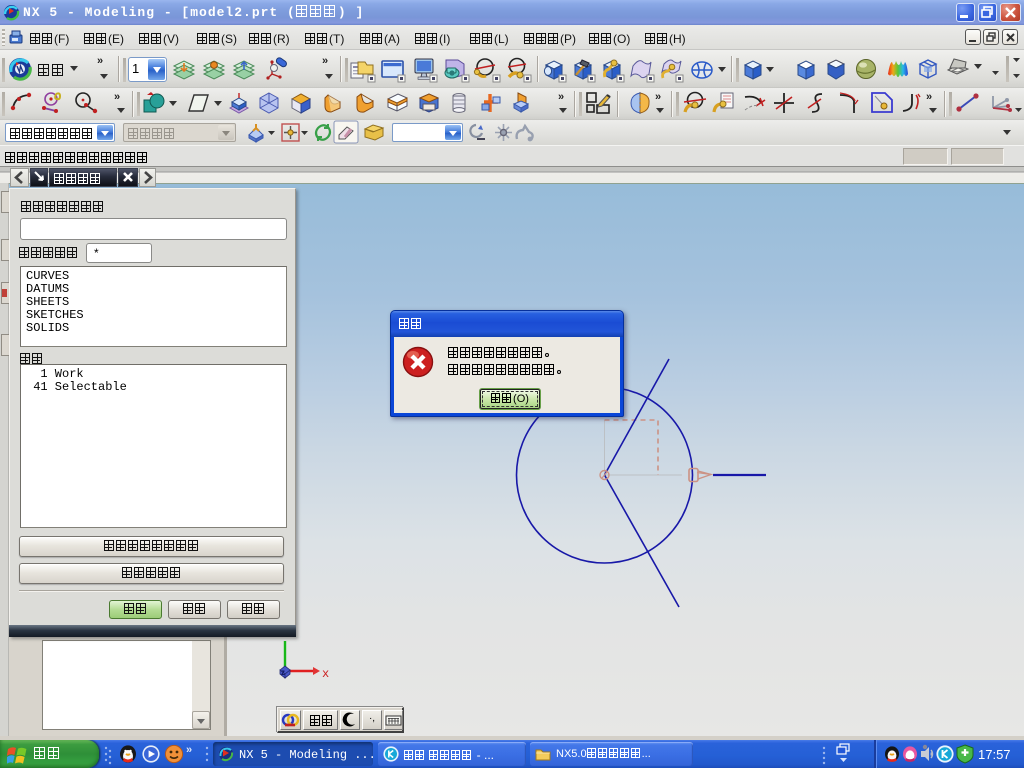 This screenshot has width=1024, height=768. What do you see at coordinates (325, 674) in the screenshot?
I see `svg-text: x` at bounding box center [325, 674].